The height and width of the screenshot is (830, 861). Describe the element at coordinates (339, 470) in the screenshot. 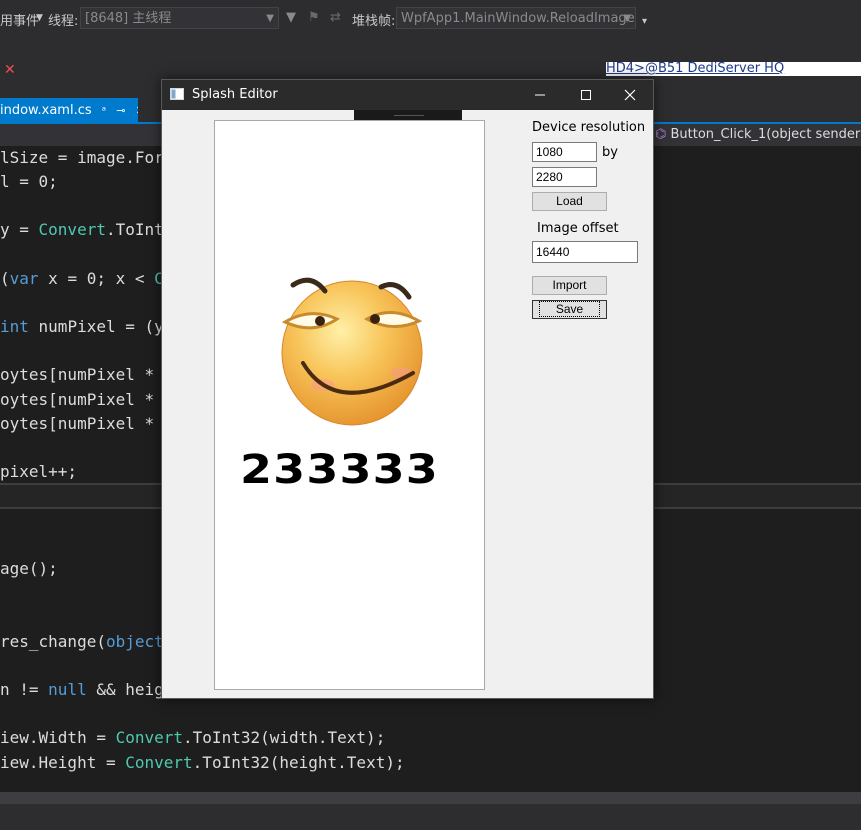

I see `preview-caption: 233333` at that location.